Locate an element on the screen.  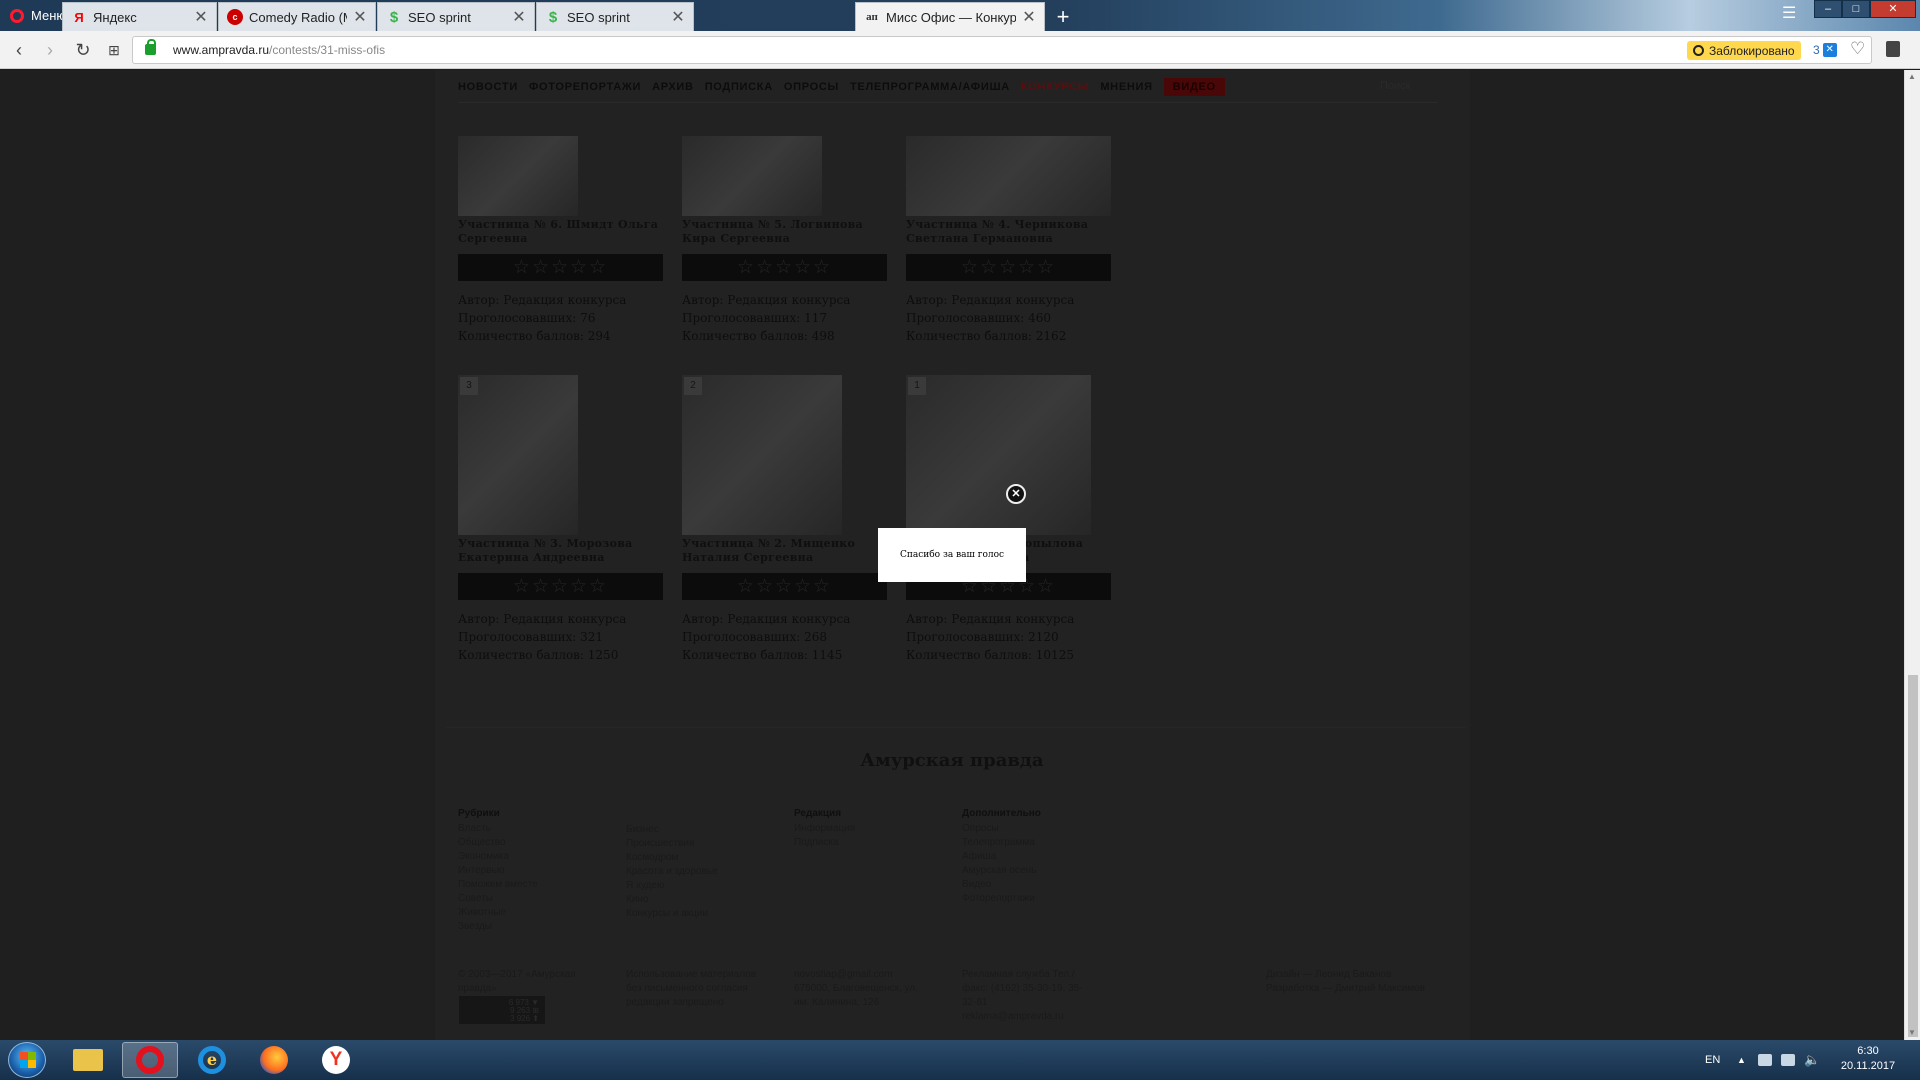
footer-link: Красота и здоровье is located at coordinates (672, 872).